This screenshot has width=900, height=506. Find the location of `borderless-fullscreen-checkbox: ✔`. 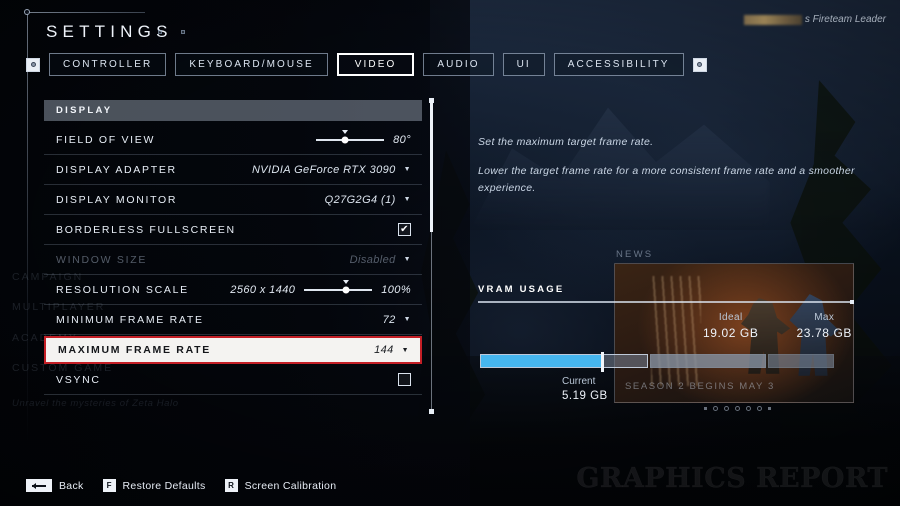

borderless-fullscreen-checkbox: ✔ is located at coordinates (404, 229).